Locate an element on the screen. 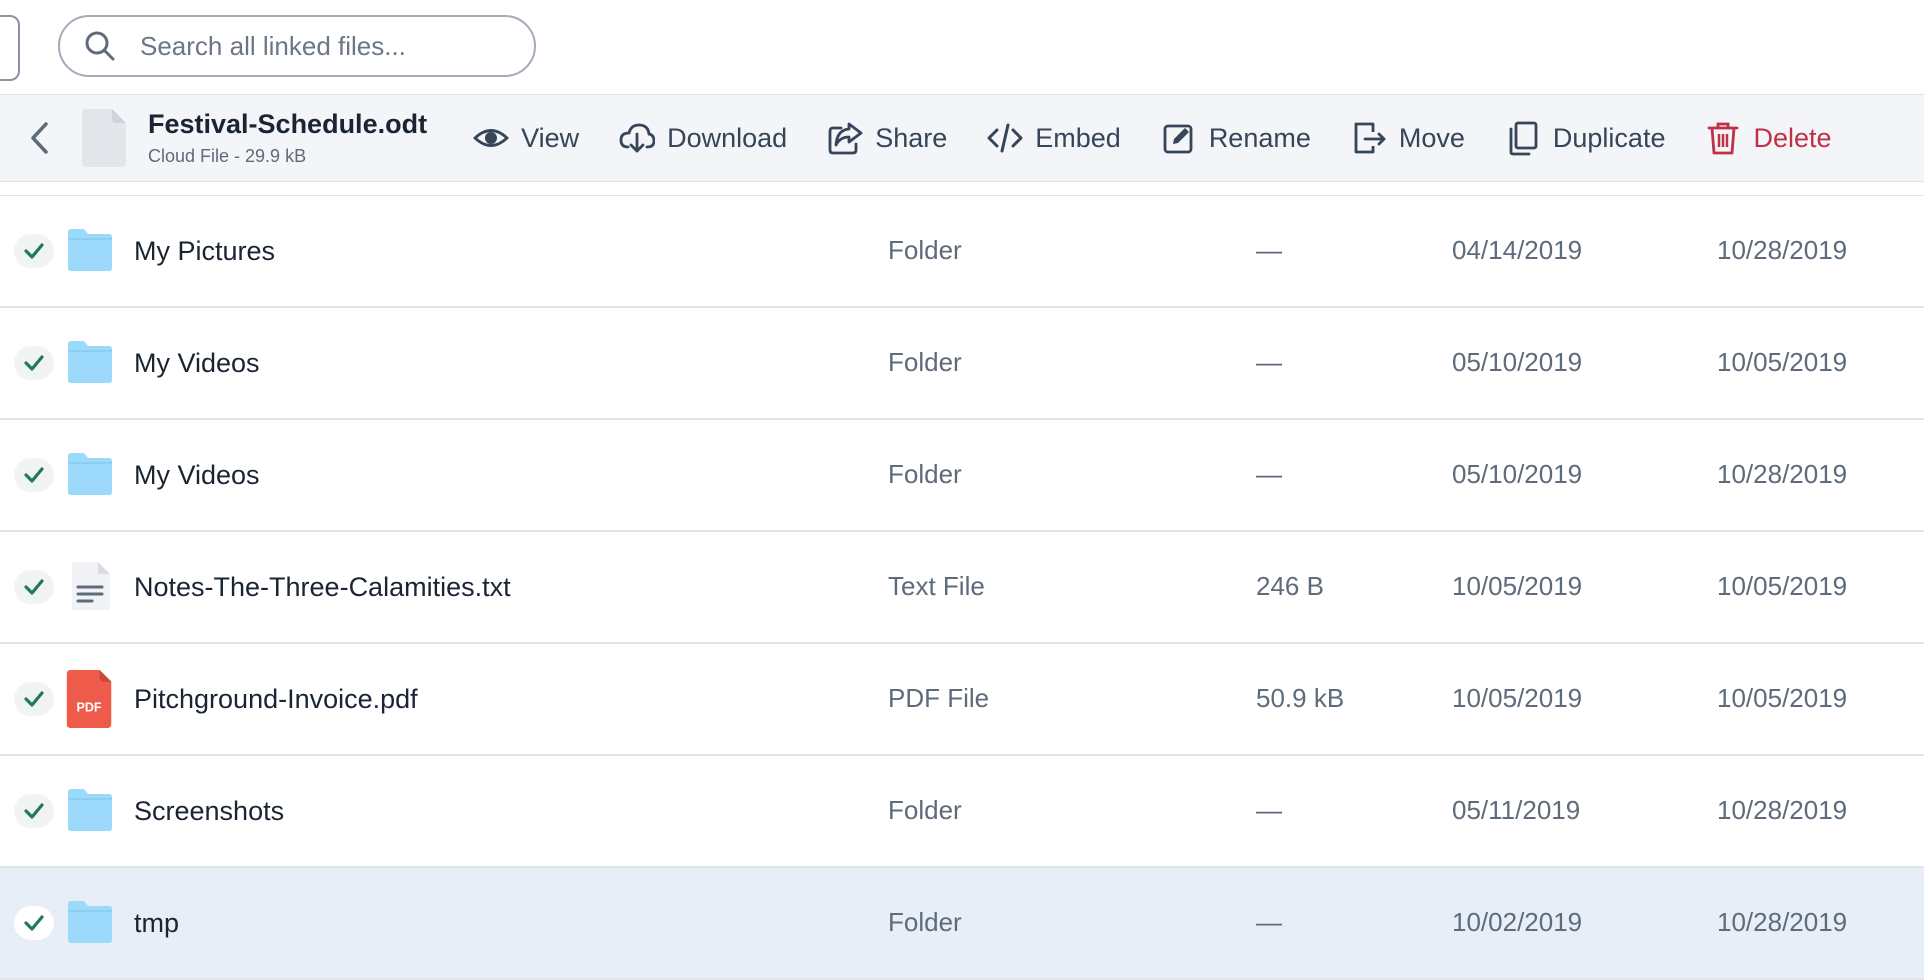  document-file-icon is located at coordinates (104, 138).